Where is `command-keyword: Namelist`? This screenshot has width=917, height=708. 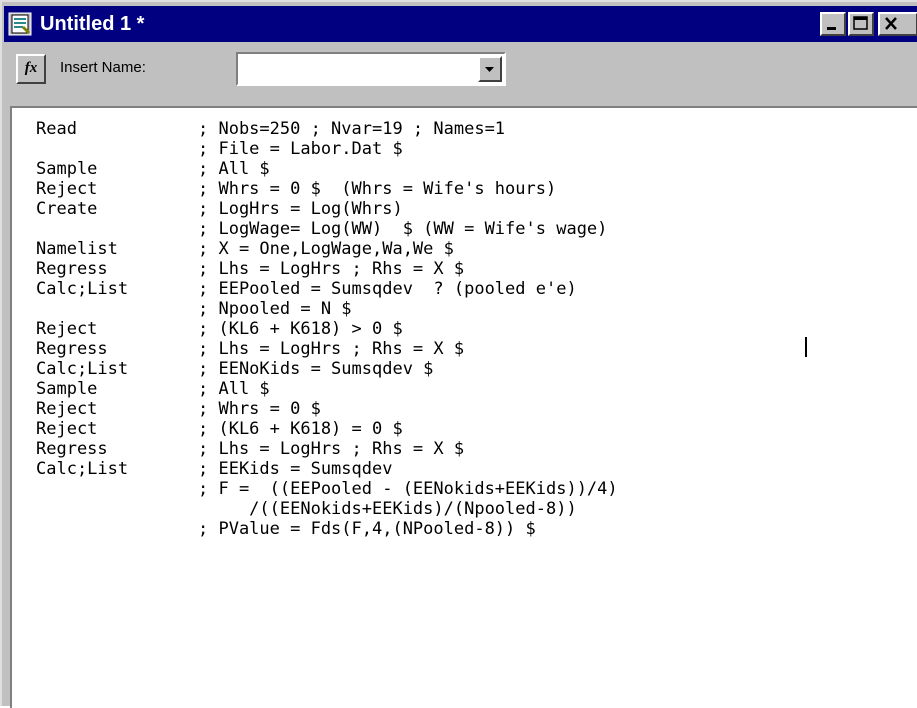 command-keyword: Namelist is located at coordinates (77, 249).